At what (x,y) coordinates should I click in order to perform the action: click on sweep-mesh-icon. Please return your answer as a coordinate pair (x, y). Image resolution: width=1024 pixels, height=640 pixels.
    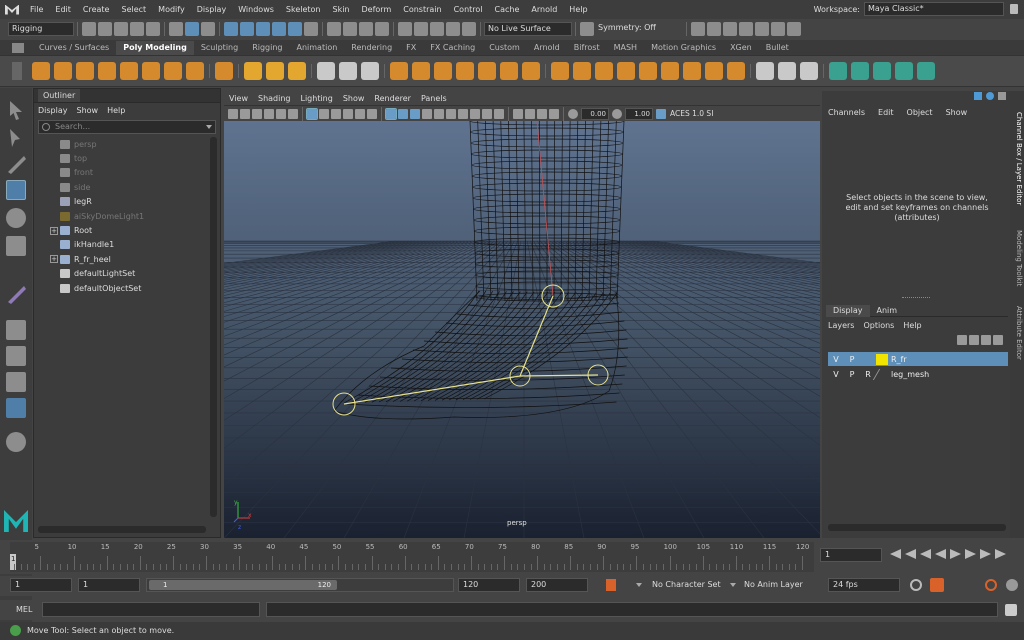
    Looking at the image, I should click on (253, 71).